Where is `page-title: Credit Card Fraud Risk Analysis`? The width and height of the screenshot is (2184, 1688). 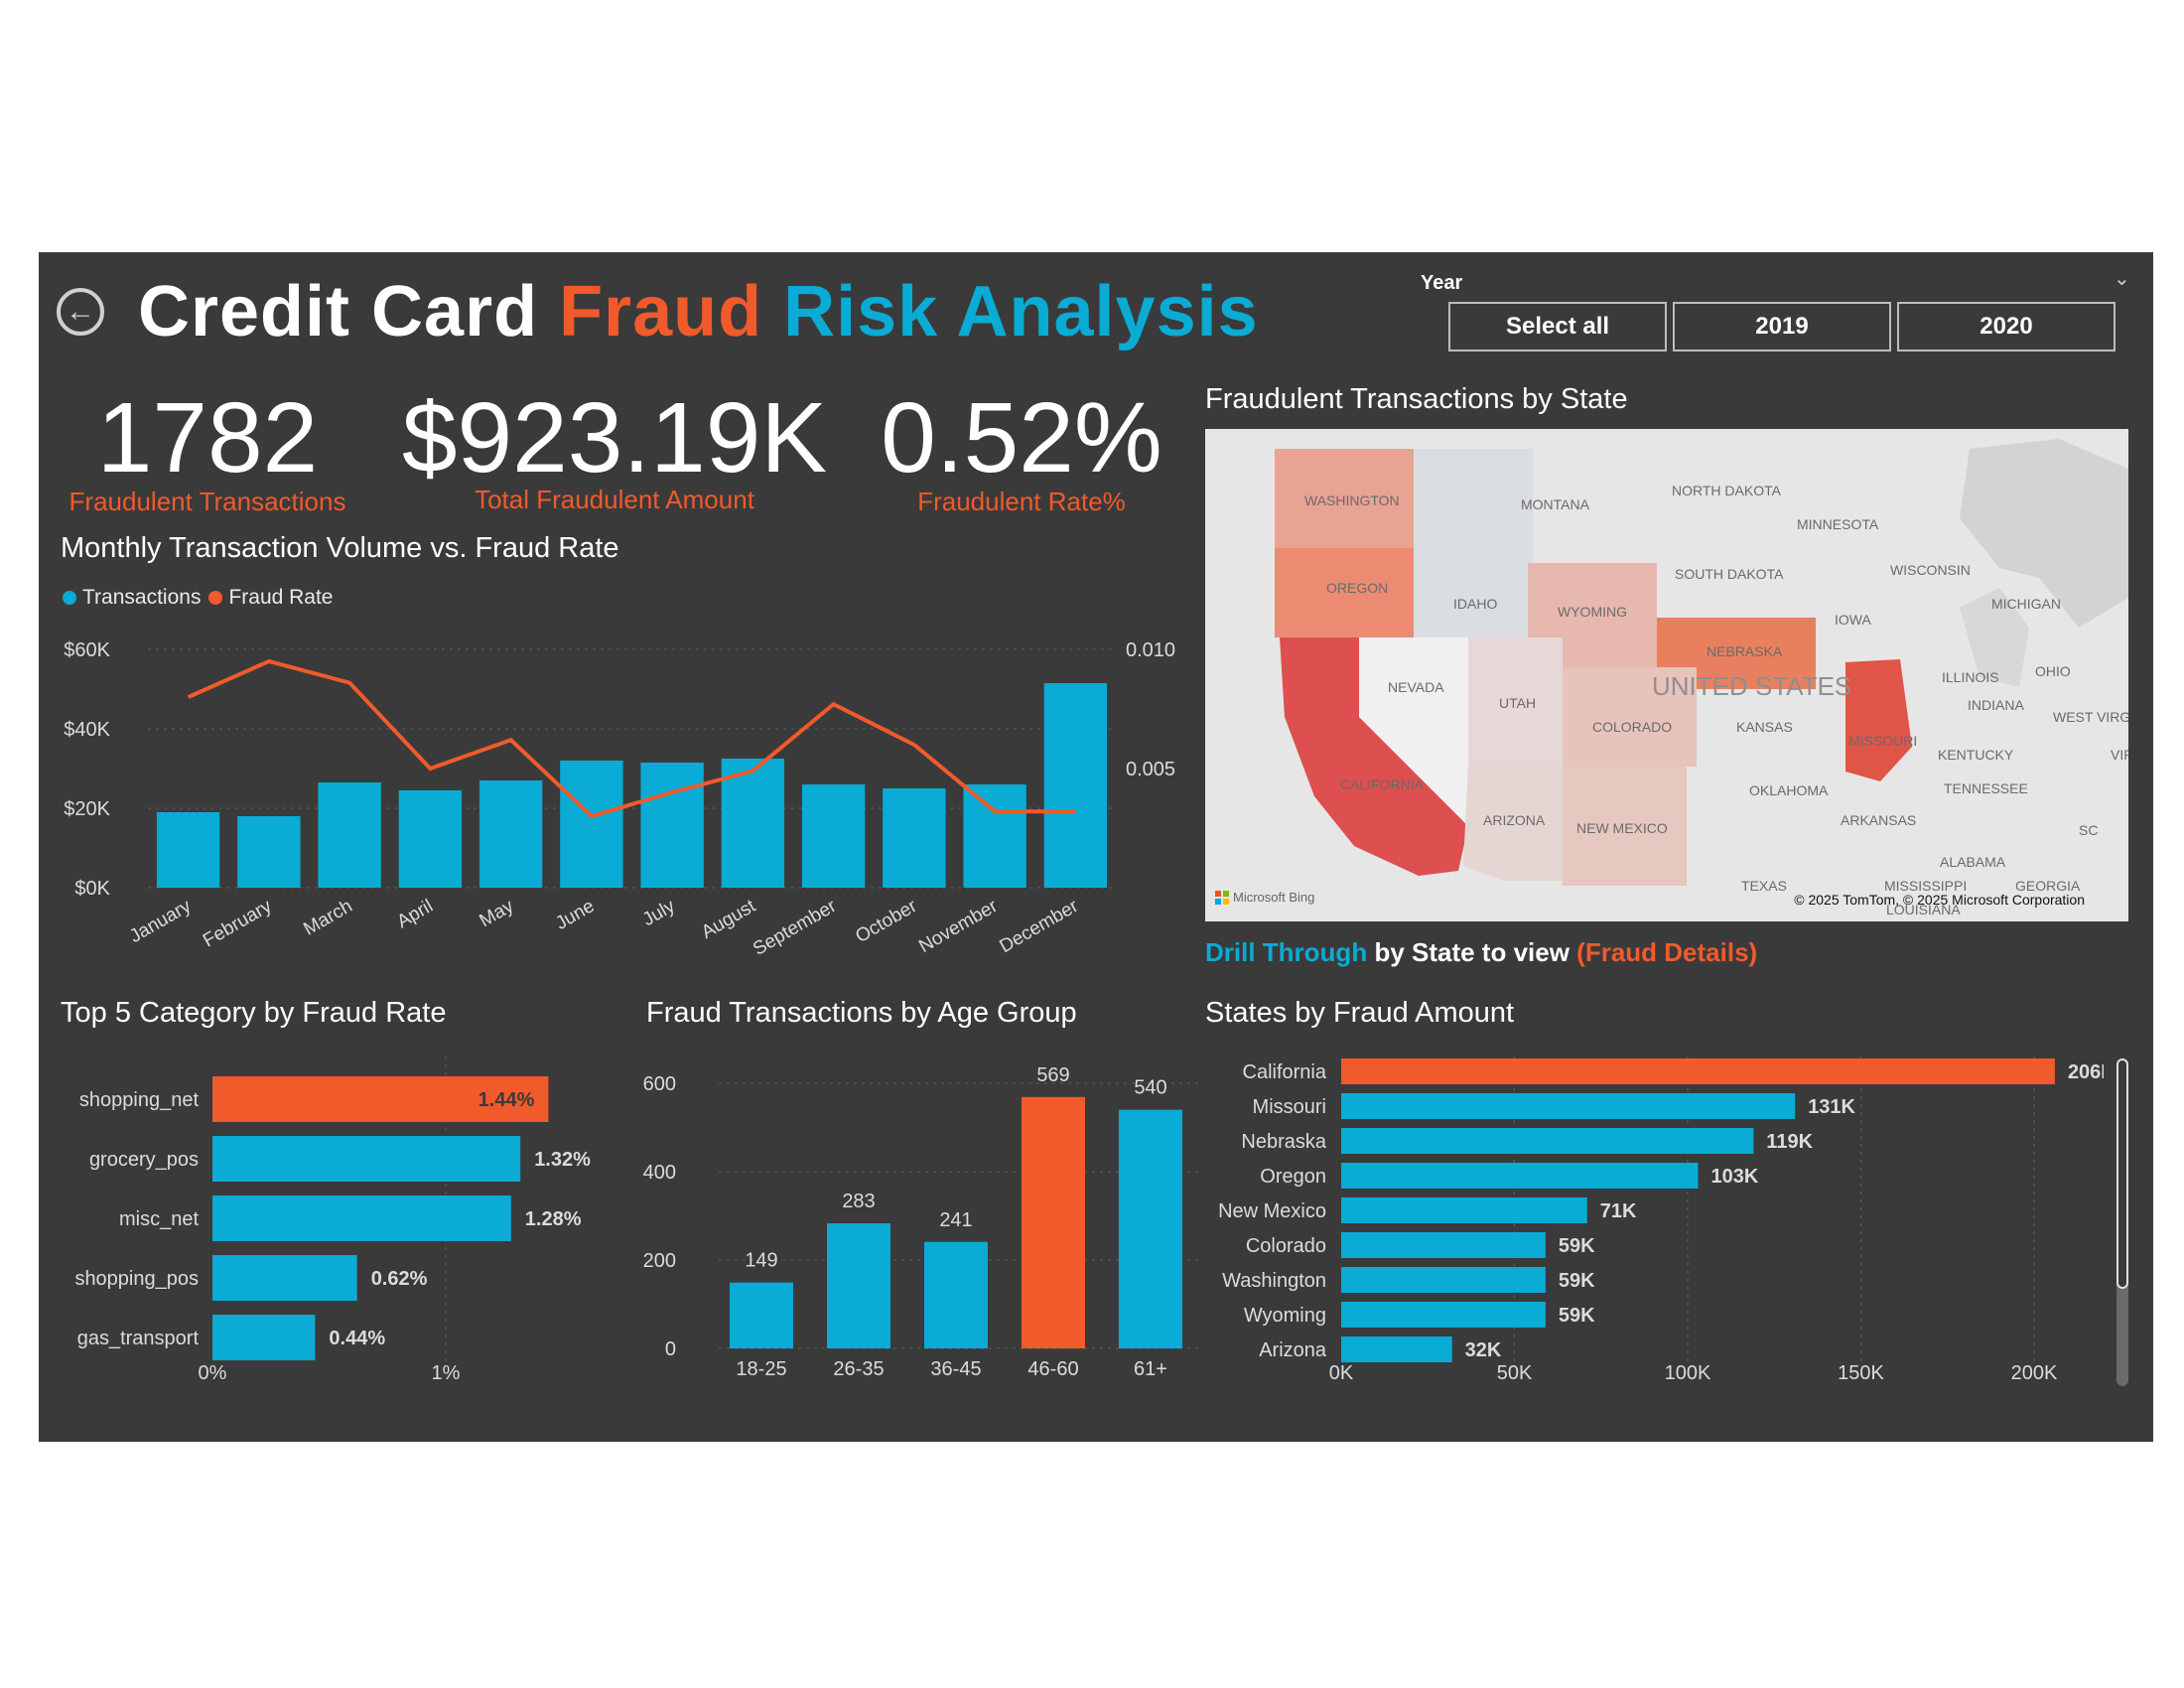
page-title: Credit Card Fraud Risk Analysis is located at coordinates (698, 311).